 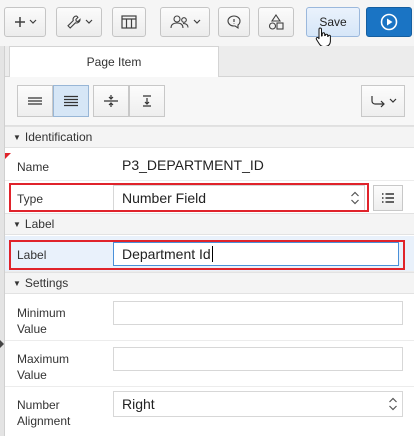 What do you see at coordinates (43, 367) in the screenshot?
I see `maximum-value-label: Maximum Value` at bounding box center [43, 367].